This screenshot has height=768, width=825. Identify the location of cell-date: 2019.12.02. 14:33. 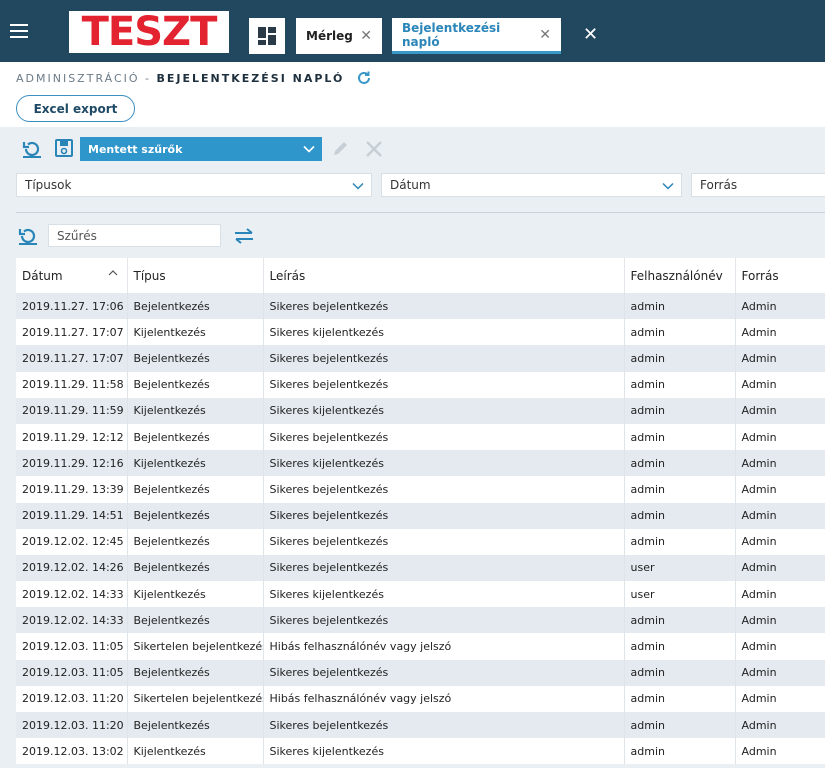
(72, 594).